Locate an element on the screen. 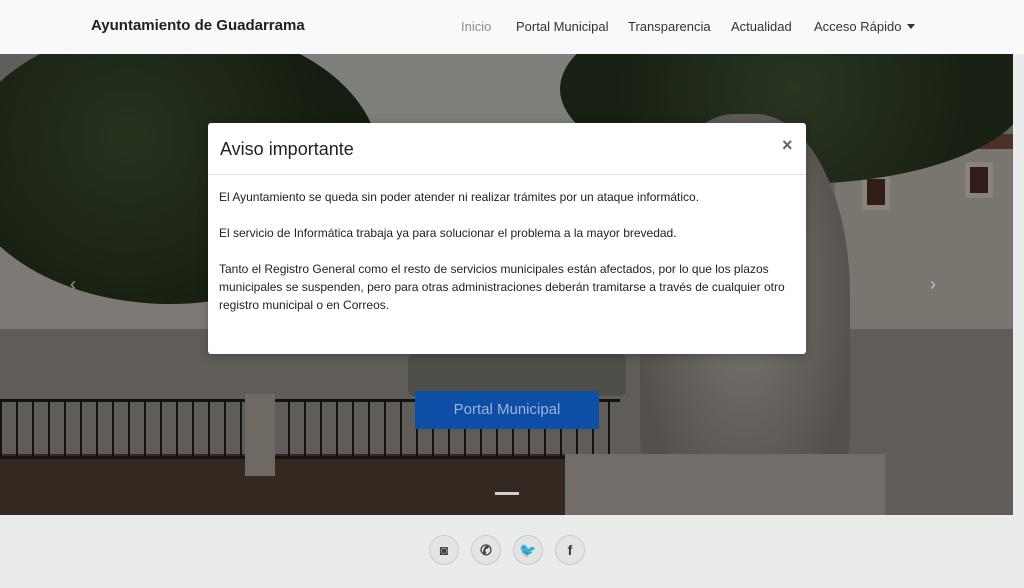 The height and width of the screenshot is (588, 1024). modal-header: Aviso importante × is located at coordinates (507, 149).